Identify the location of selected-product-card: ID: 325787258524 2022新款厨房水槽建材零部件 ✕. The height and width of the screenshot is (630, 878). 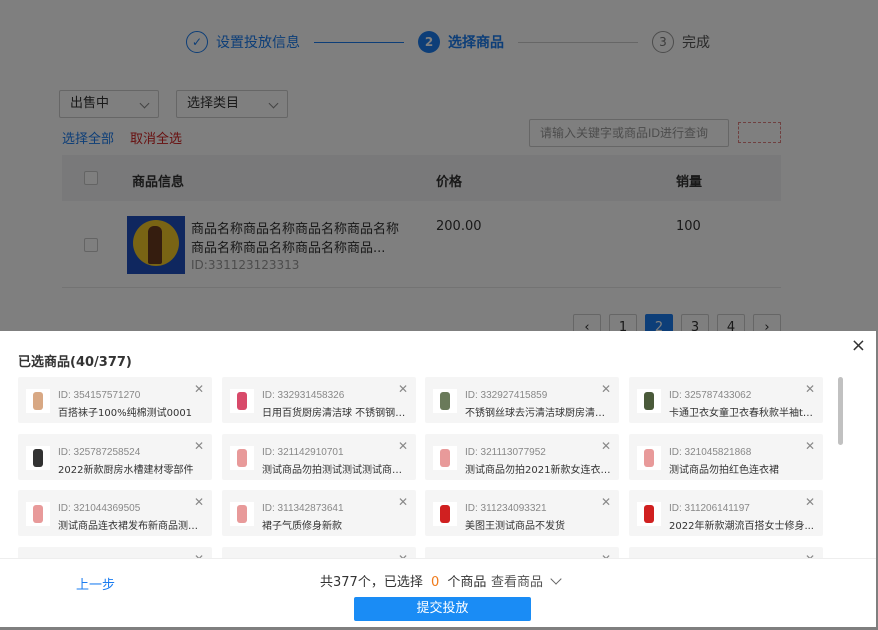
(115, 457).